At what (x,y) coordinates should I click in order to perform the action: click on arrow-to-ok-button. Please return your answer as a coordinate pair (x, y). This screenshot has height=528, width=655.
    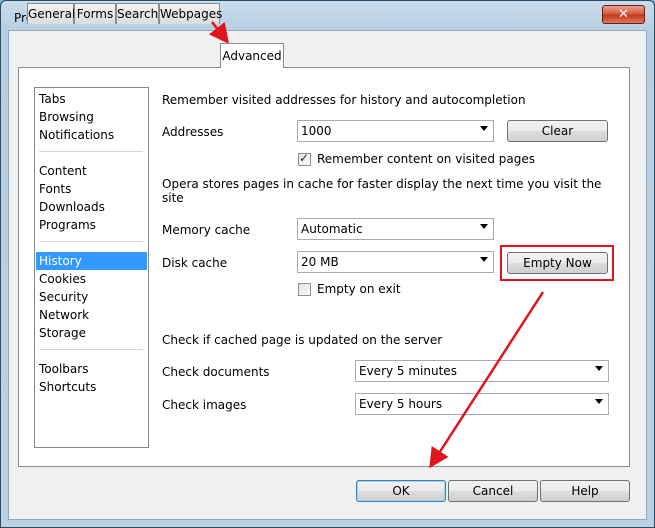
    Looking at the image, I should click on (487, 380).